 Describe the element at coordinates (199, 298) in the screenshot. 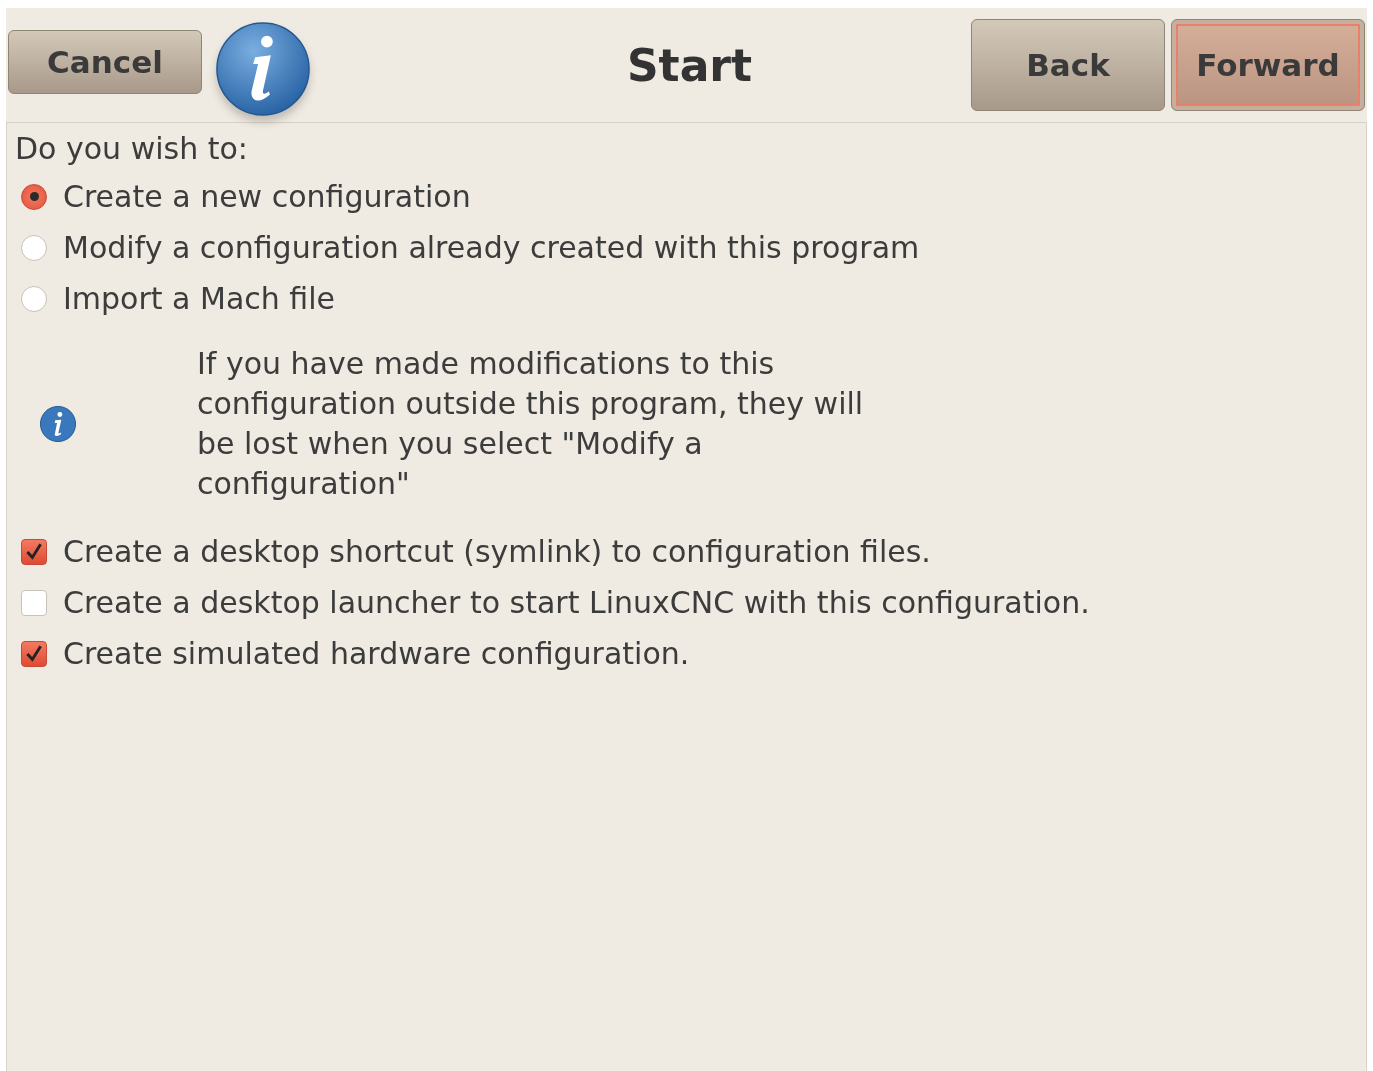

I see `radio-label: Import a Mach file` at that location.